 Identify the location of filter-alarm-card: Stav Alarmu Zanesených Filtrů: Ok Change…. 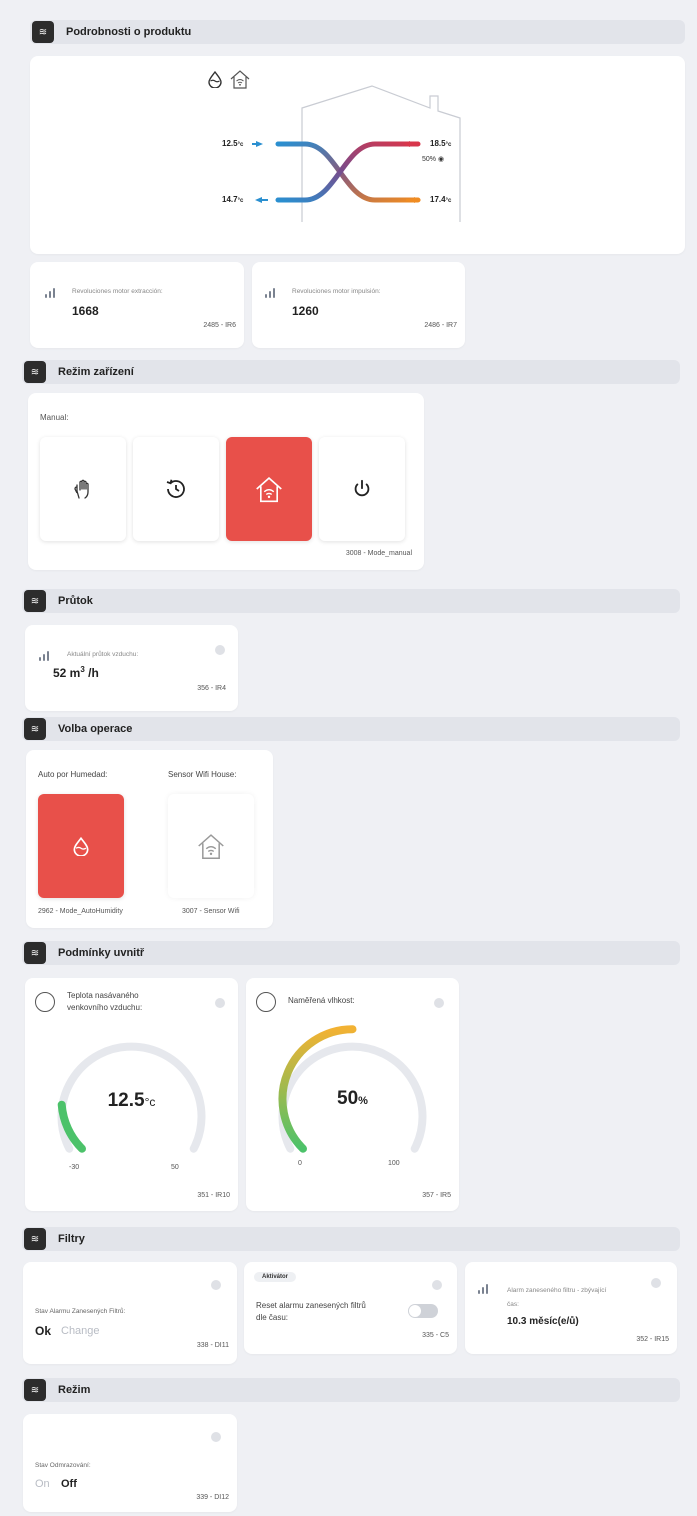
(130, 1313).